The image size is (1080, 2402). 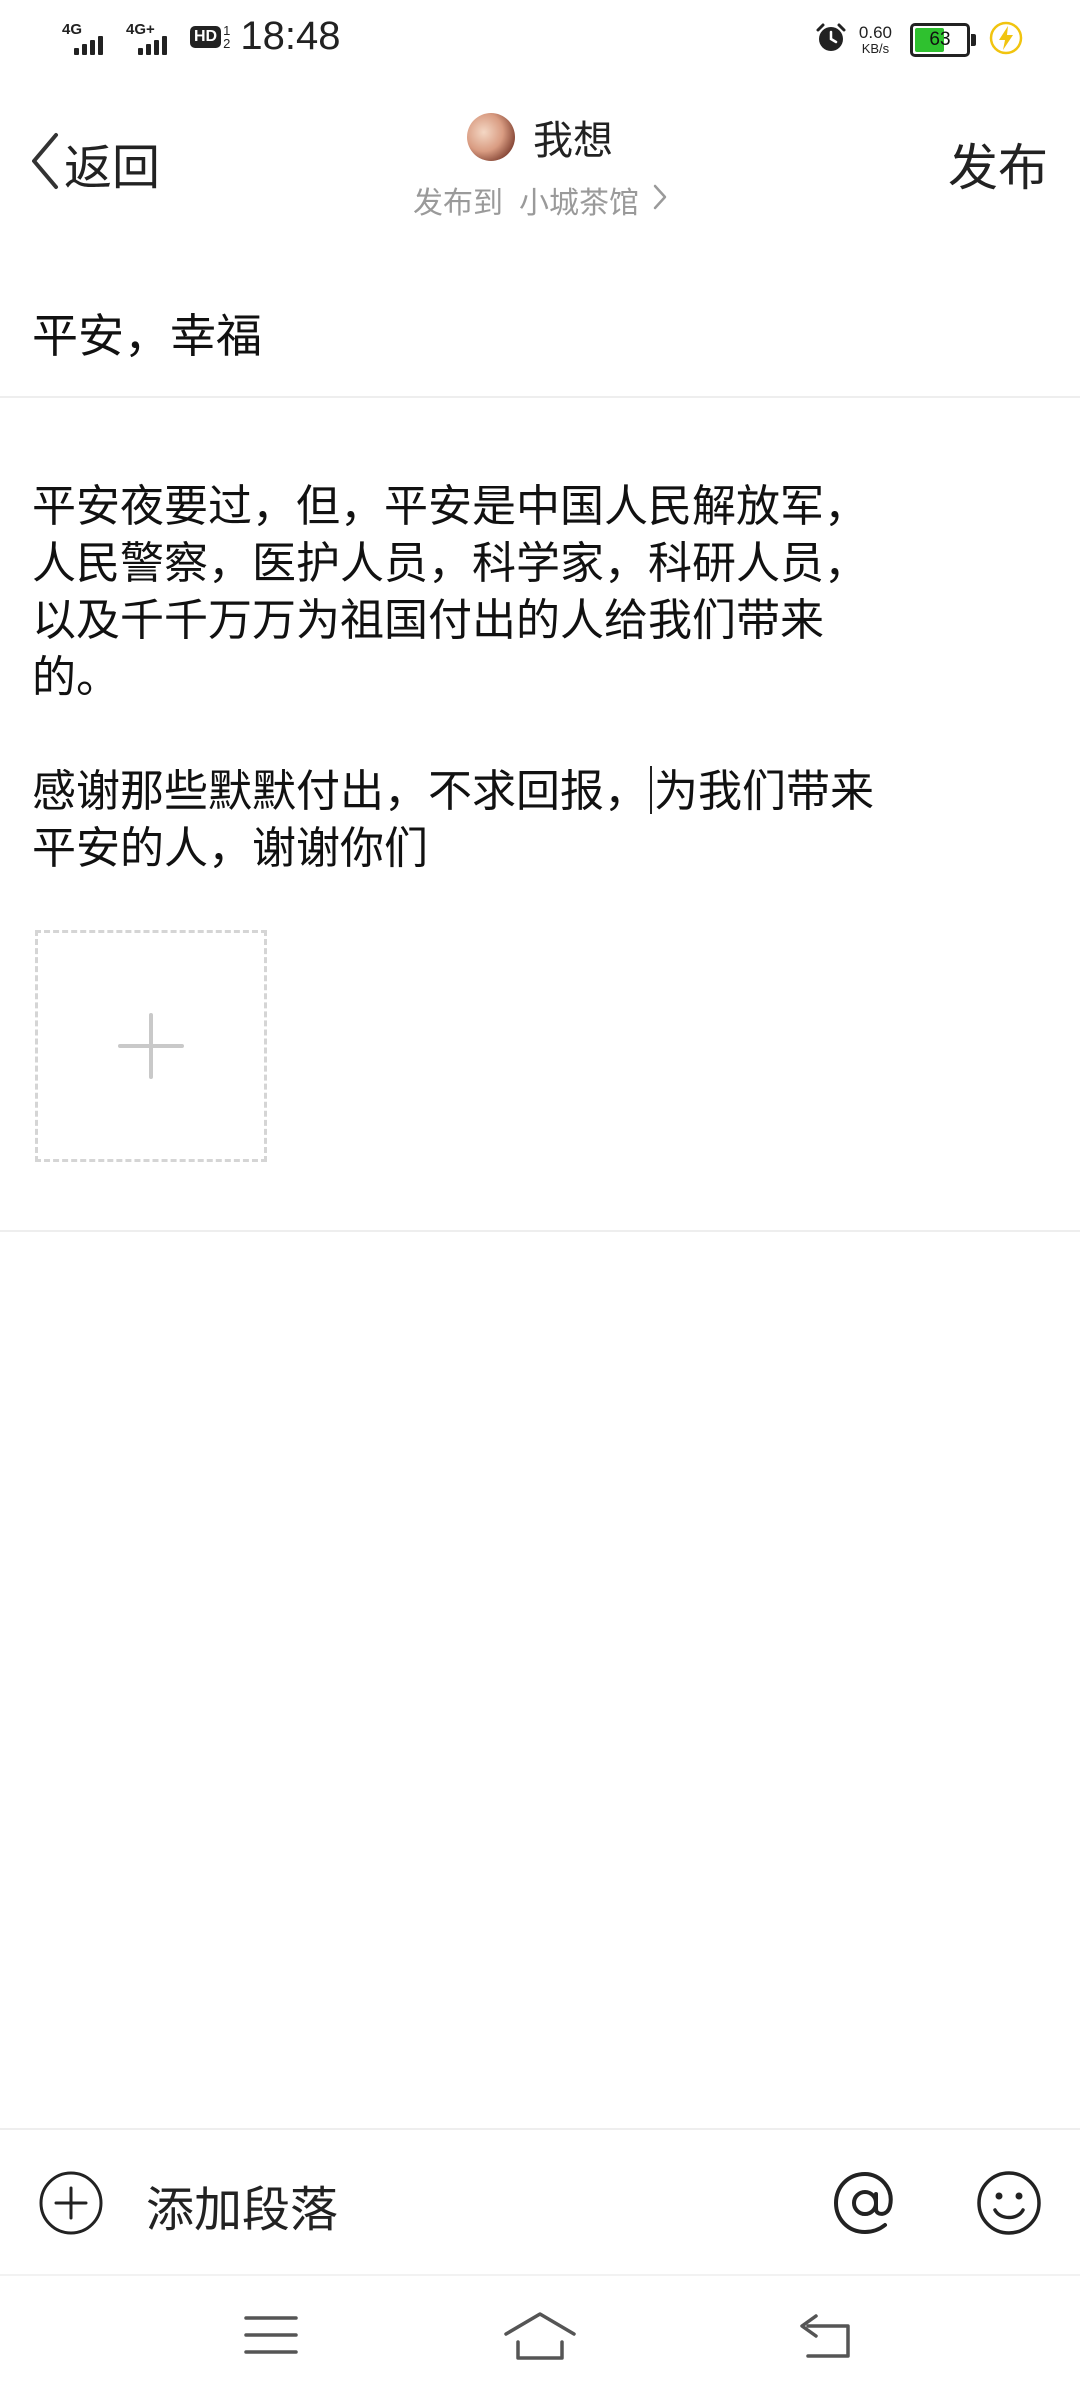 I want to click on nav-home-button, so click(x=540, y=2339).